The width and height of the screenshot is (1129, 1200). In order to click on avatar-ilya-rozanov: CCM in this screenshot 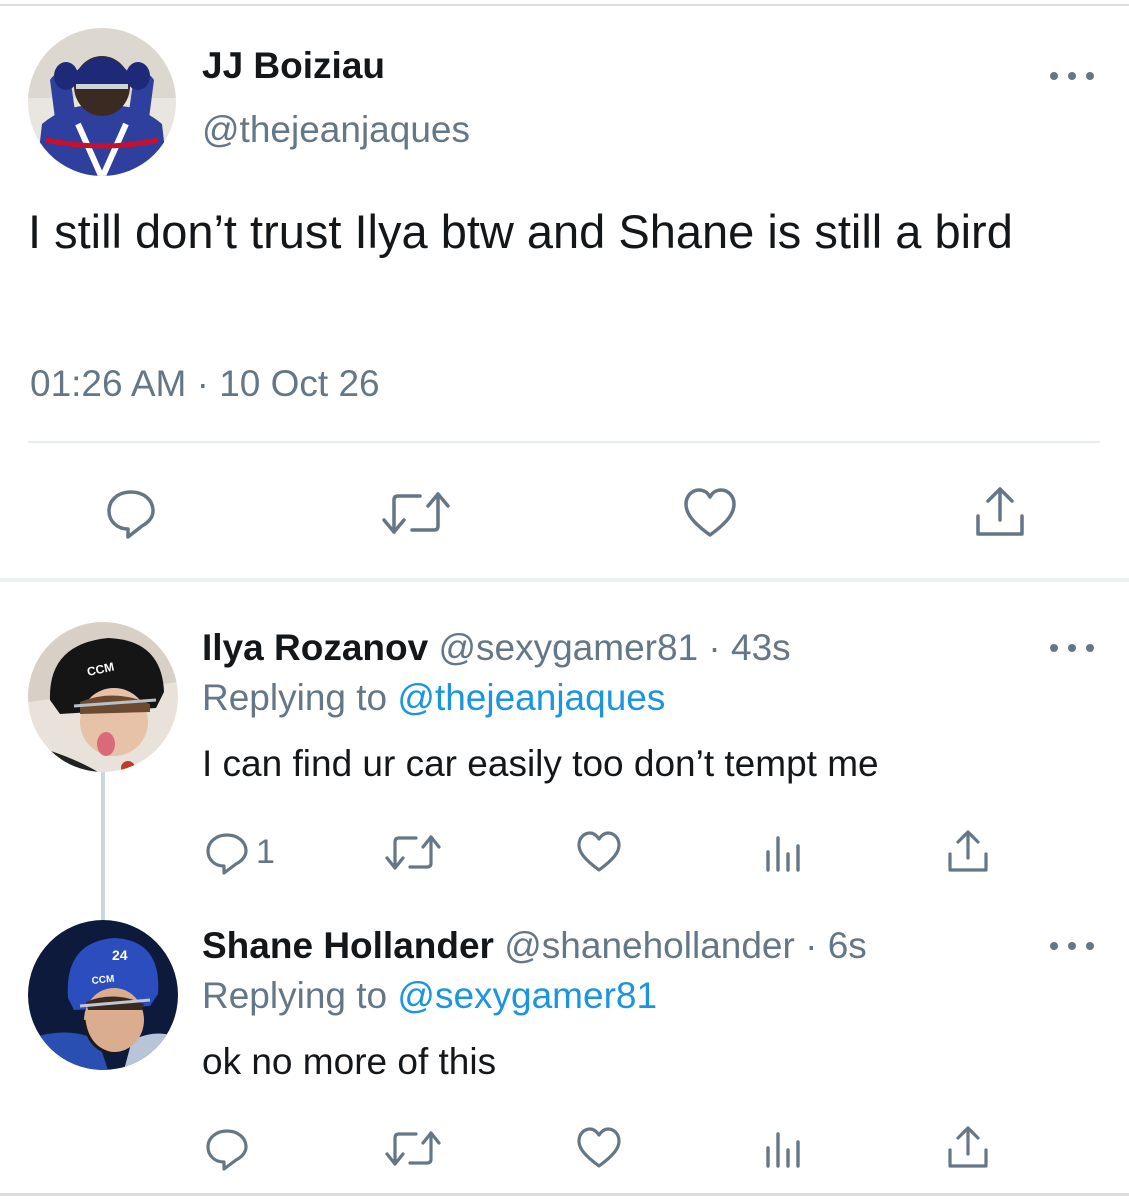, I will do `click(103, 697)`.